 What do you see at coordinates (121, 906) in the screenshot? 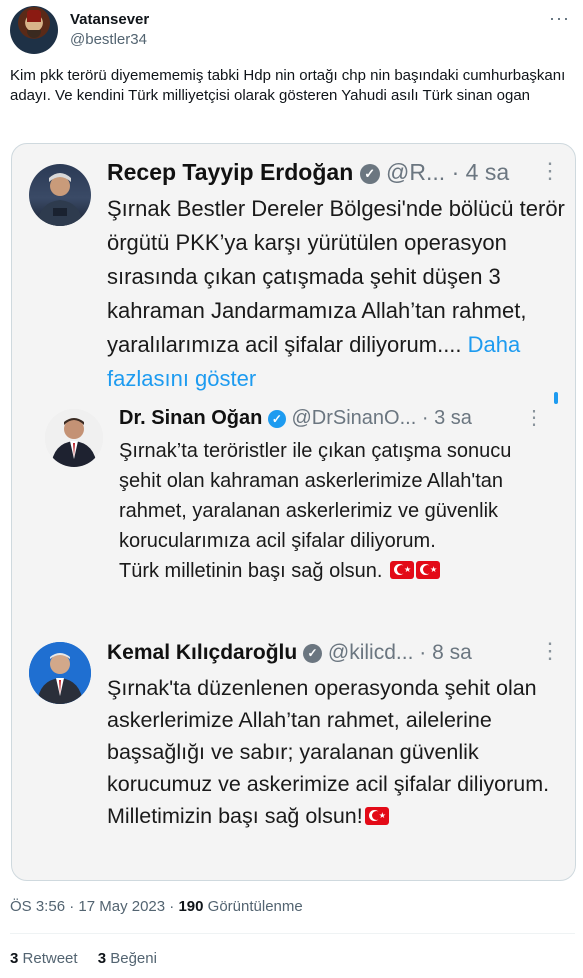
I see `tweet-date: 17 May 2023` at bounding box center [121, 906].